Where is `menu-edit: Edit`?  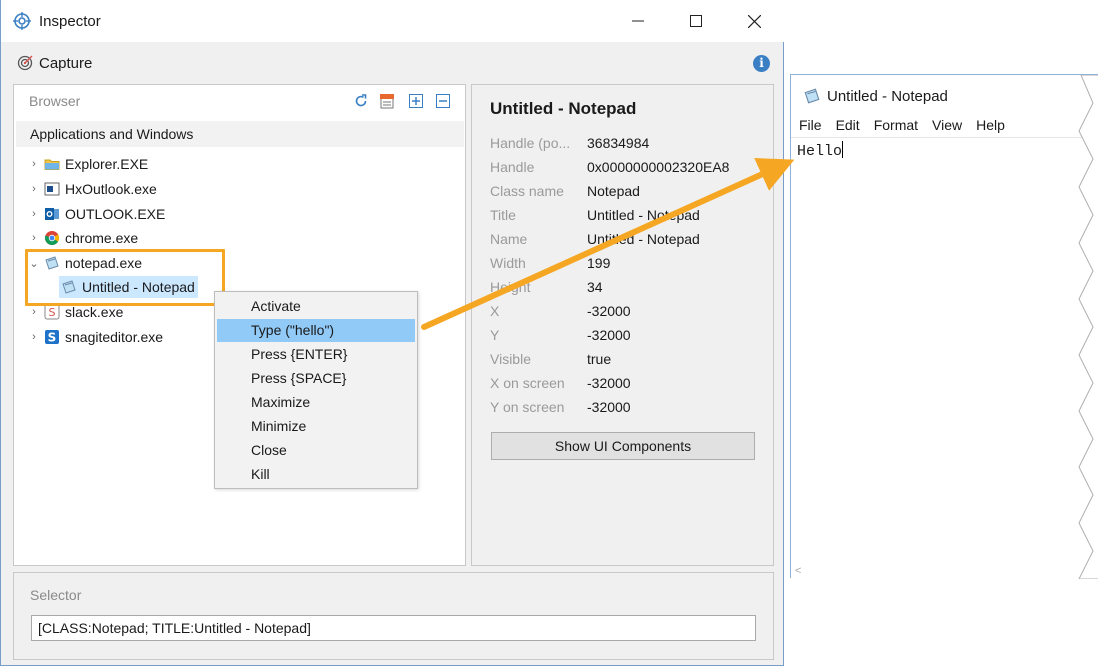
menu-edit: Edit is located at coordinates (848, 125).